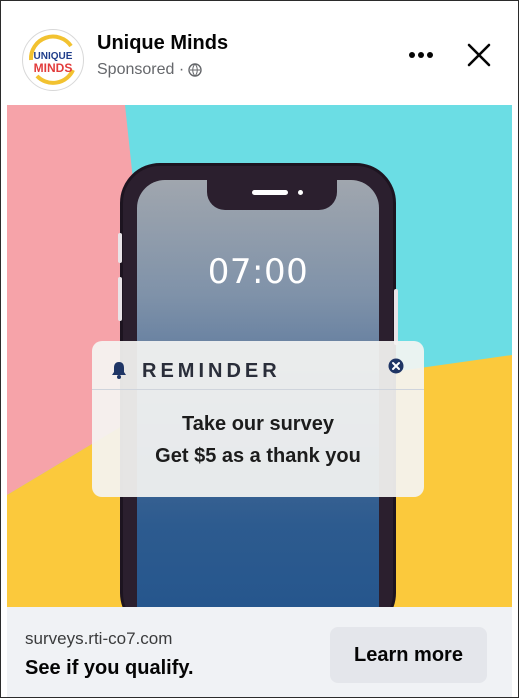 The width and height of the screenshot is (519, 698). I want to click on reminder-header: REMINDER, so click(258, 365).